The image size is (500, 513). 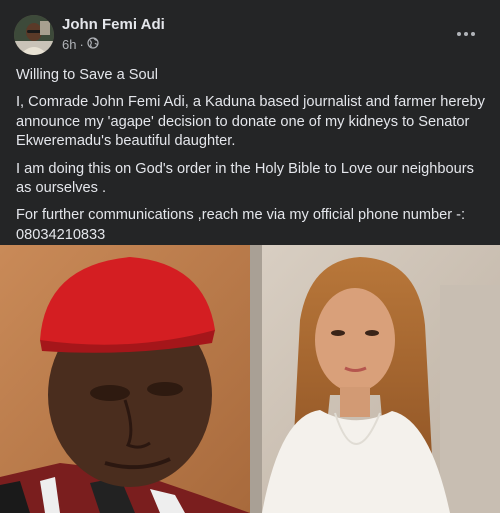 What do you see at coordinates (34, 35) in the screenshot?
I see `author-avatar` at bounding box center [34, 35].